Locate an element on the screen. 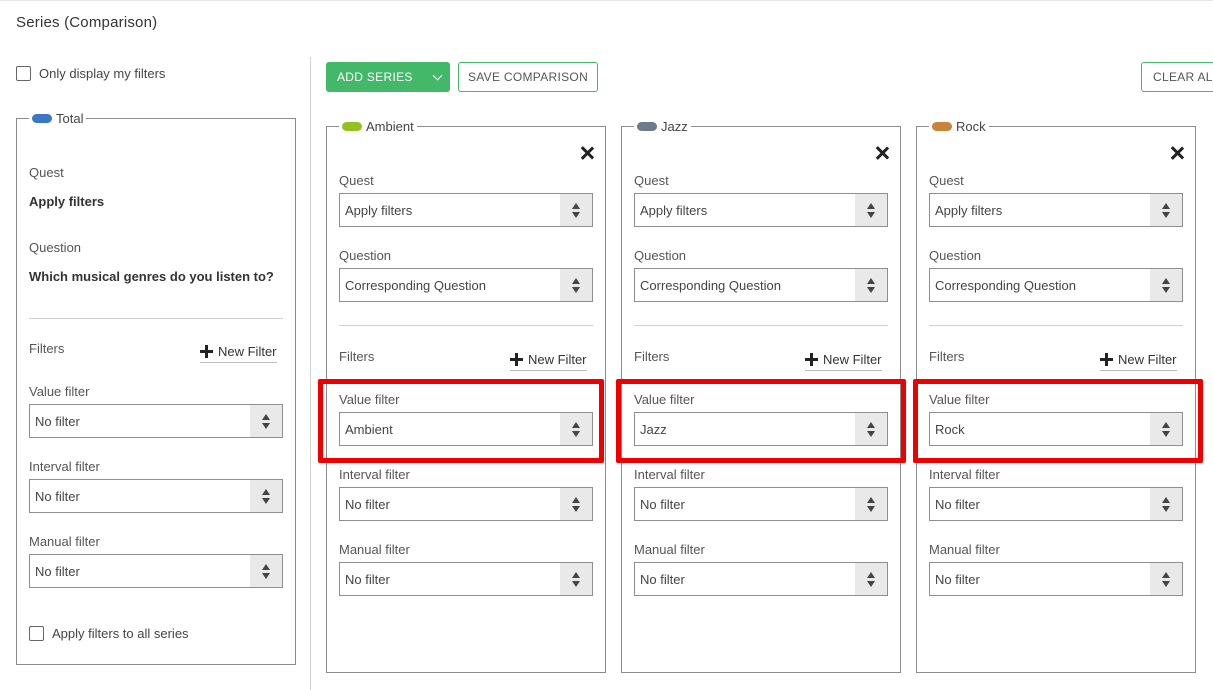 The width and height of the screenshot is (1213, 690). add-series-button: ADD SERIES is located at coordinates (388, 77).